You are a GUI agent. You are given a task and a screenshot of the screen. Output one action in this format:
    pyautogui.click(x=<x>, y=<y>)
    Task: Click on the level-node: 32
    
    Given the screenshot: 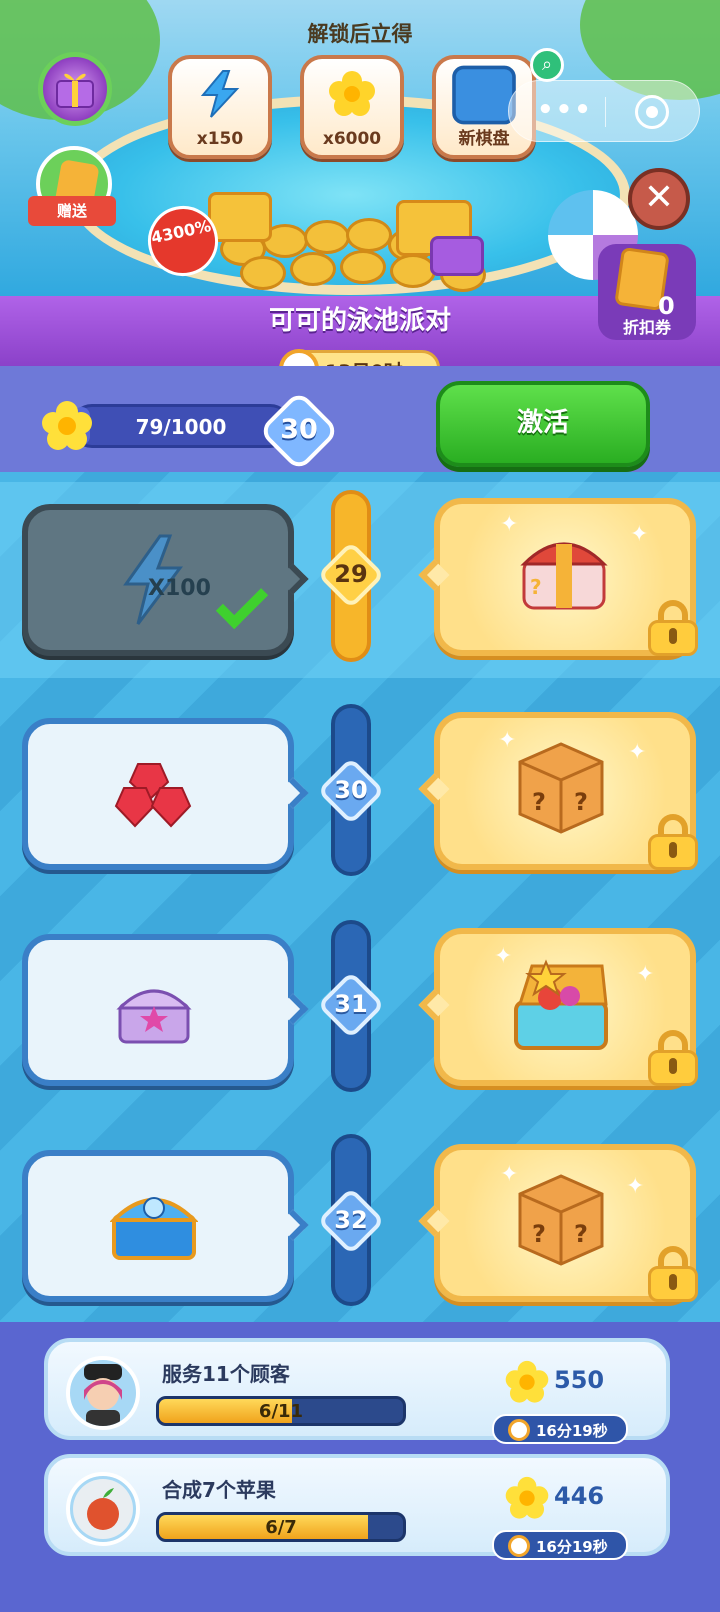 What is the action you would take?
    pyautogui.click(x=351, y=1221)
    